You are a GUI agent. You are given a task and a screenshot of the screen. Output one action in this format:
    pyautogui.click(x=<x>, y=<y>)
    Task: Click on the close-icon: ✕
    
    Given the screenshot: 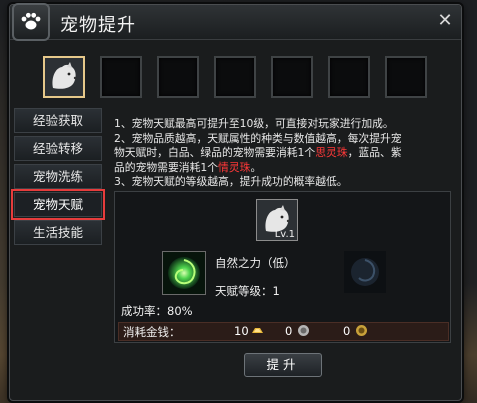 What is the action you would take?
    pyautogui.click(x=445, y=21)
    